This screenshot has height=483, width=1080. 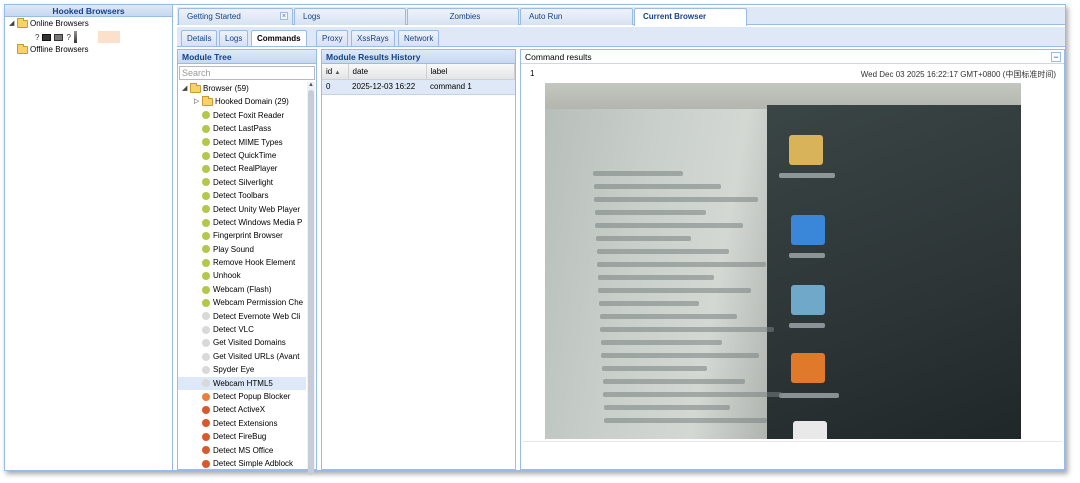 What do you see at coordinates (242, 409) in the screenshot?
I see `module-item: Detect ActiveX` at bounding box center [242, 409].